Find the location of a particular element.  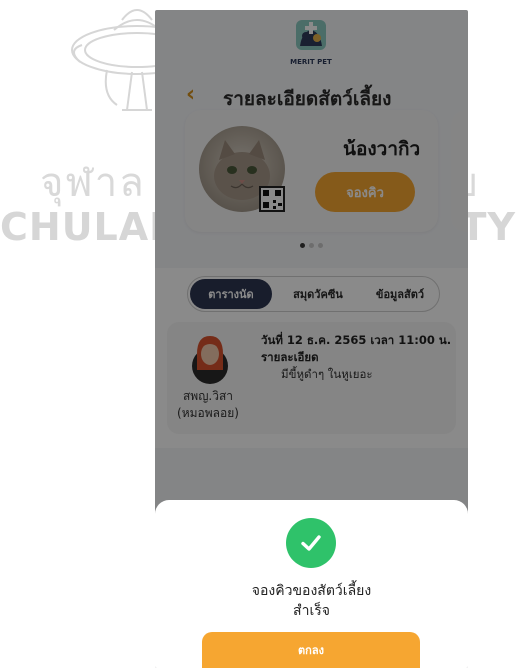

success-message-line1: จองคิวของสัตว์เลี้ยง is located at coordinates (311, 591).